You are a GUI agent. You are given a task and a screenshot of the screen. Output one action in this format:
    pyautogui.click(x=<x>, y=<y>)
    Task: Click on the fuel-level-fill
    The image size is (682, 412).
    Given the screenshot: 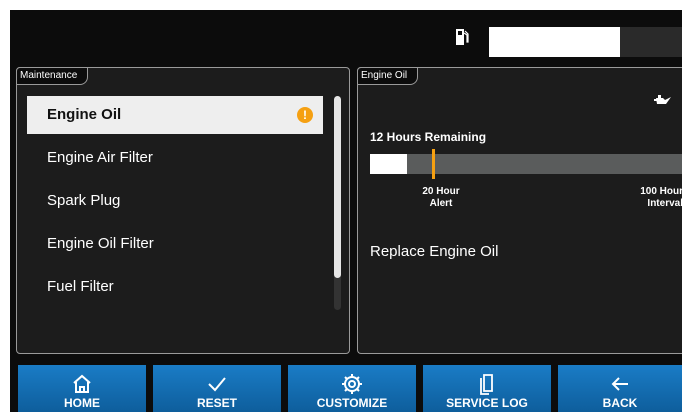 What is the action you would take?
    pyautogui.click(x=555, y=42)
    